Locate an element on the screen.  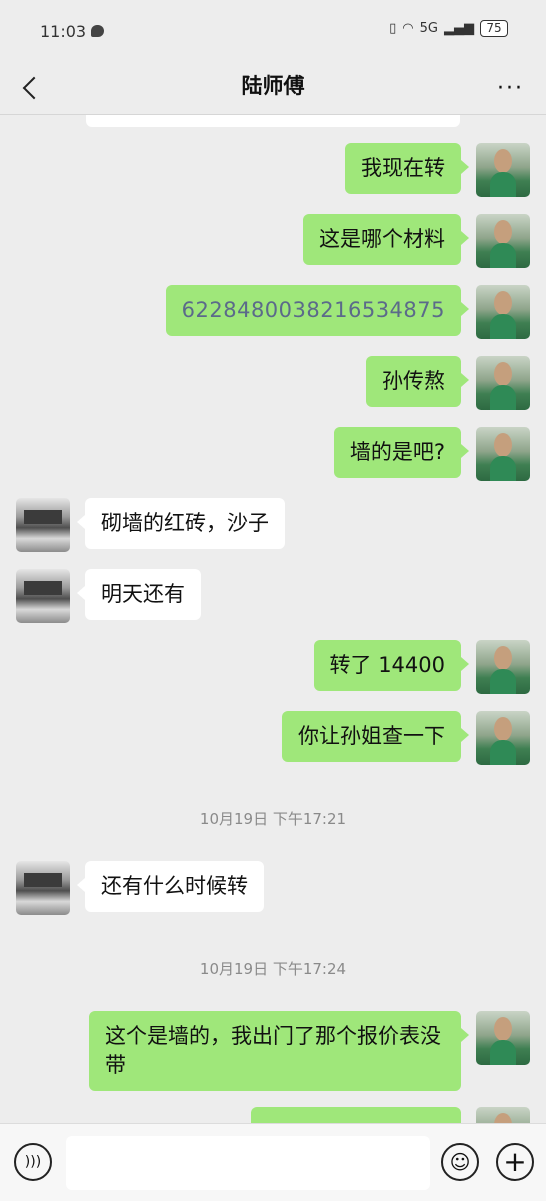
signal-icon: ▂▄▆ is located at coordinates (459, 28).